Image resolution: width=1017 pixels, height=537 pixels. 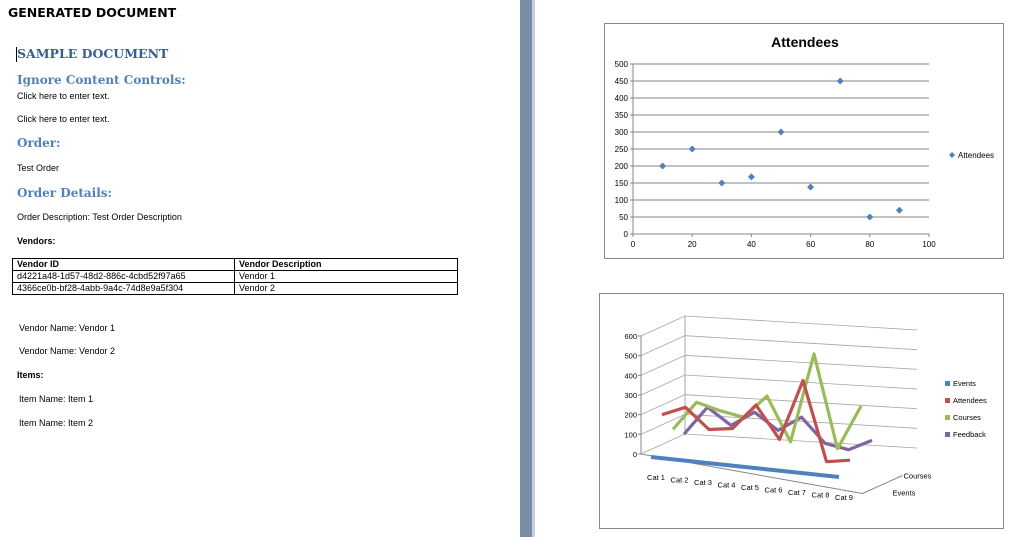 I want to click on table-cell-vendor-description: Vendor 2, so click(x=346, y=288).